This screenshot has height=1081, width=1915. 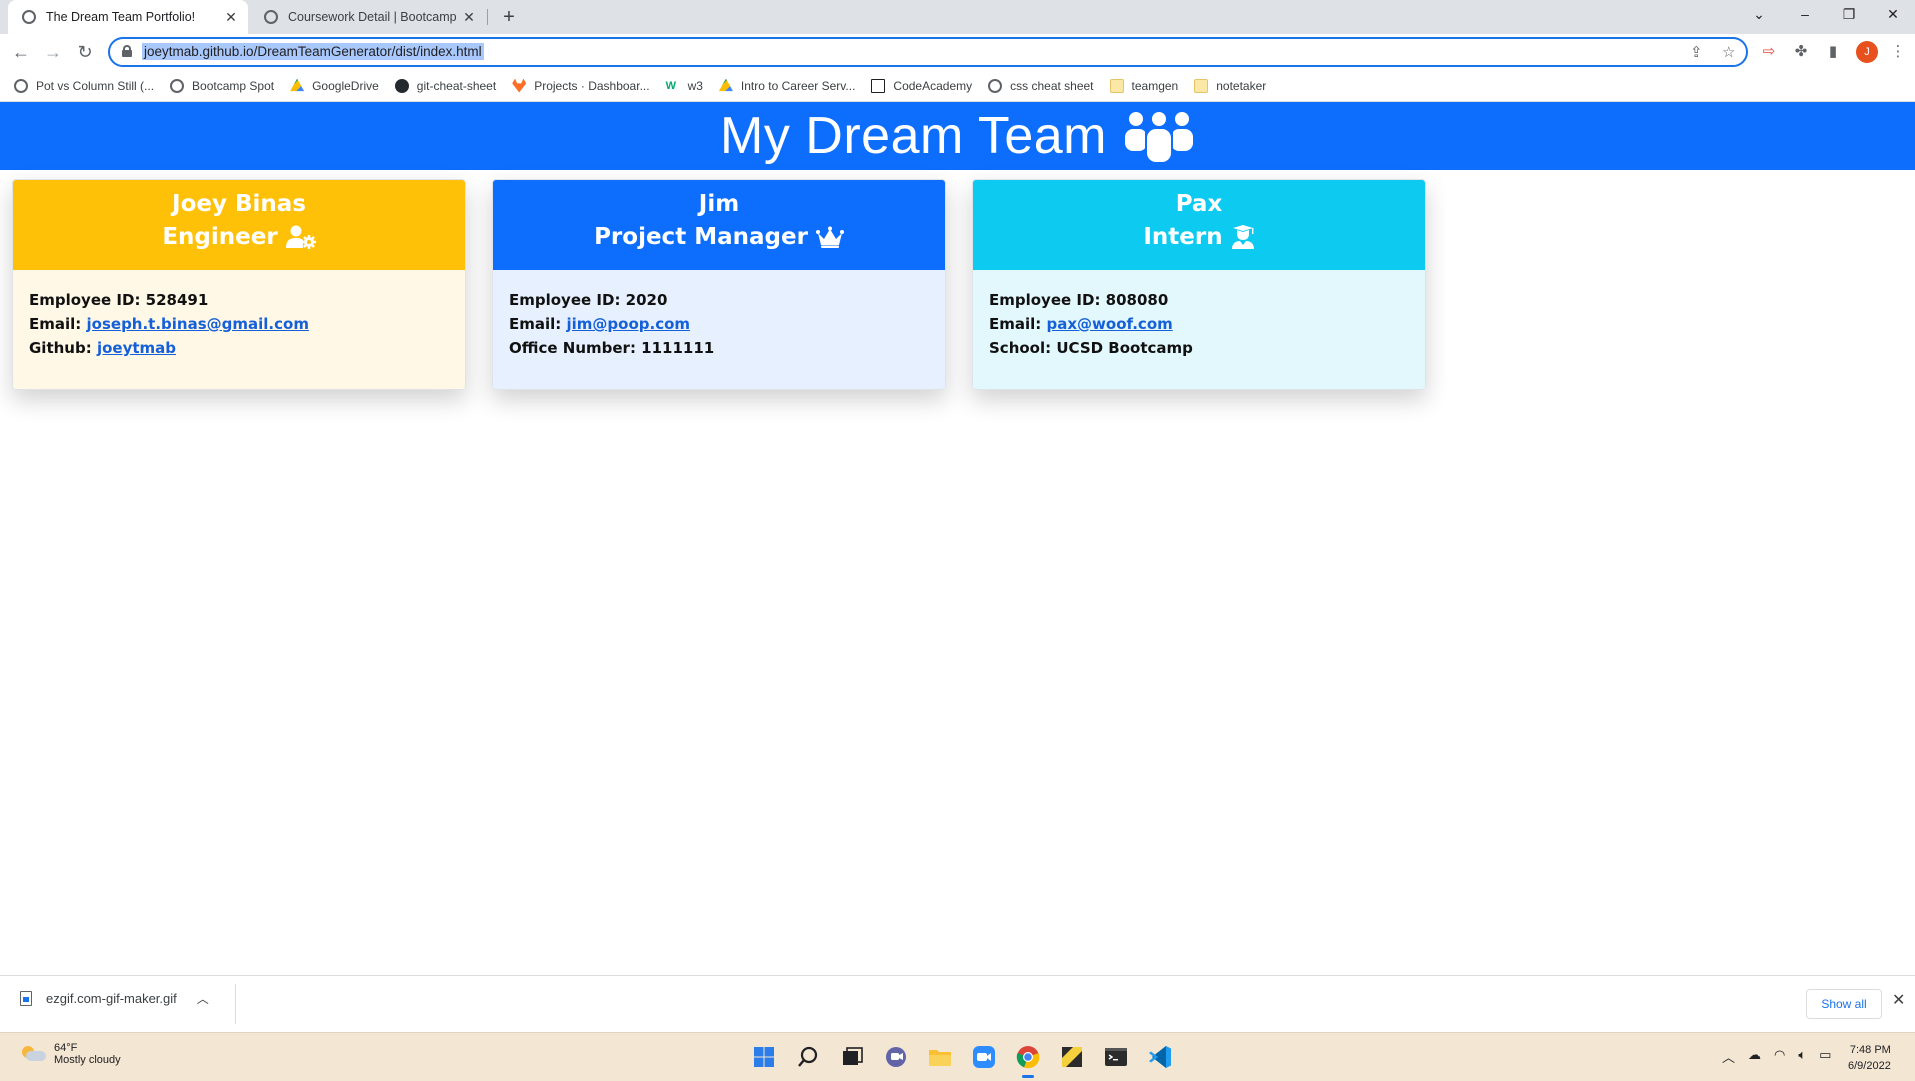 What do you see at coordinates (646, 300) in the screenshot?
I see `employee-id-value: 2020` at bounding box center [646, 300].